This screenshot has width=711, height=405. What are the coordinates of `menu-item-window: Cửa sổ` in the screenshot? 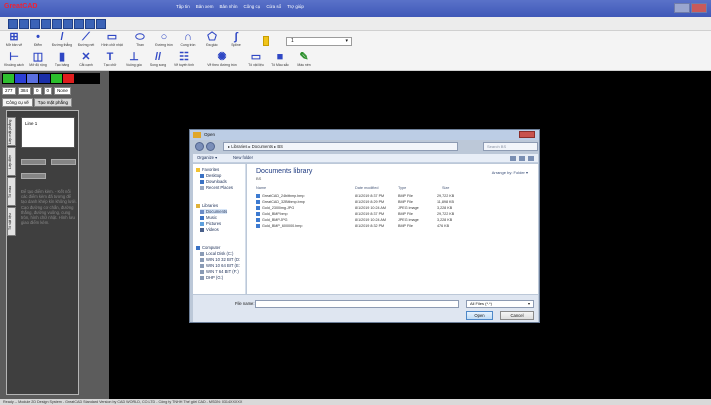 It's located at (273, 8).